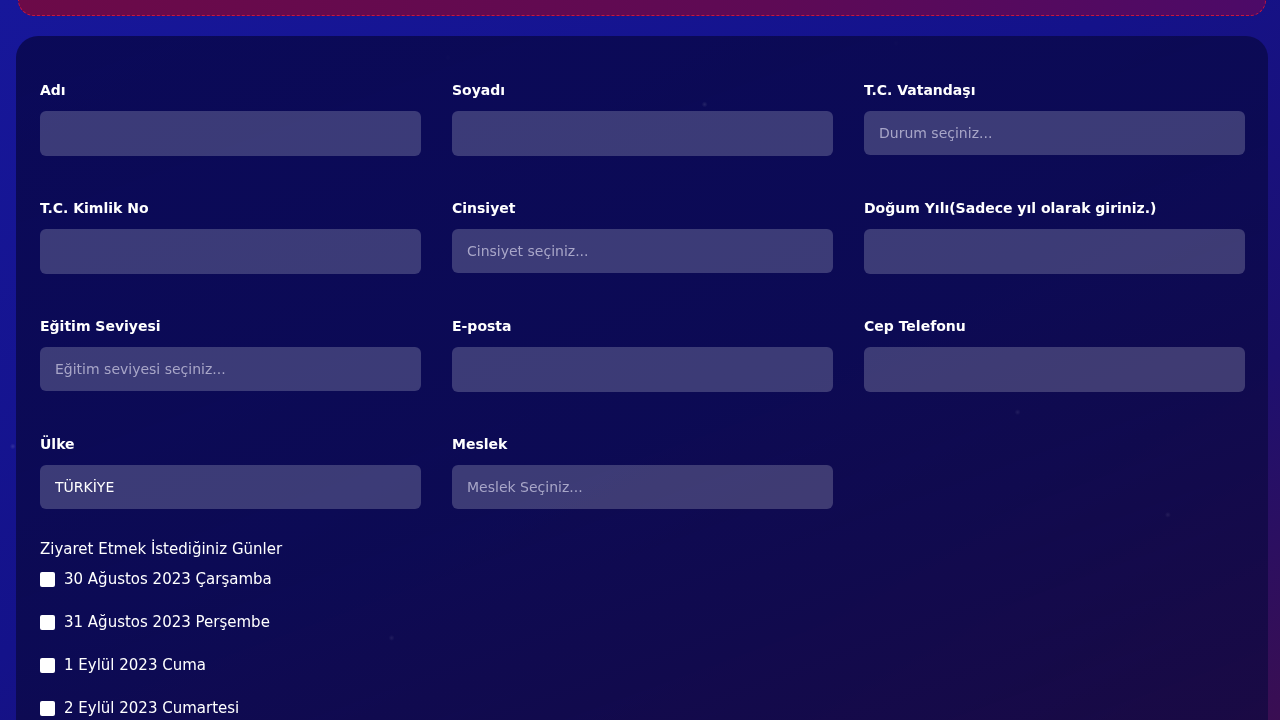 The width and height of the screenshot is (1280, 720). What do you see at coordinates (94, 208) in the screenshot?
I see `field-label: T.C. Kimlik No` at bounding box center [94, 208].